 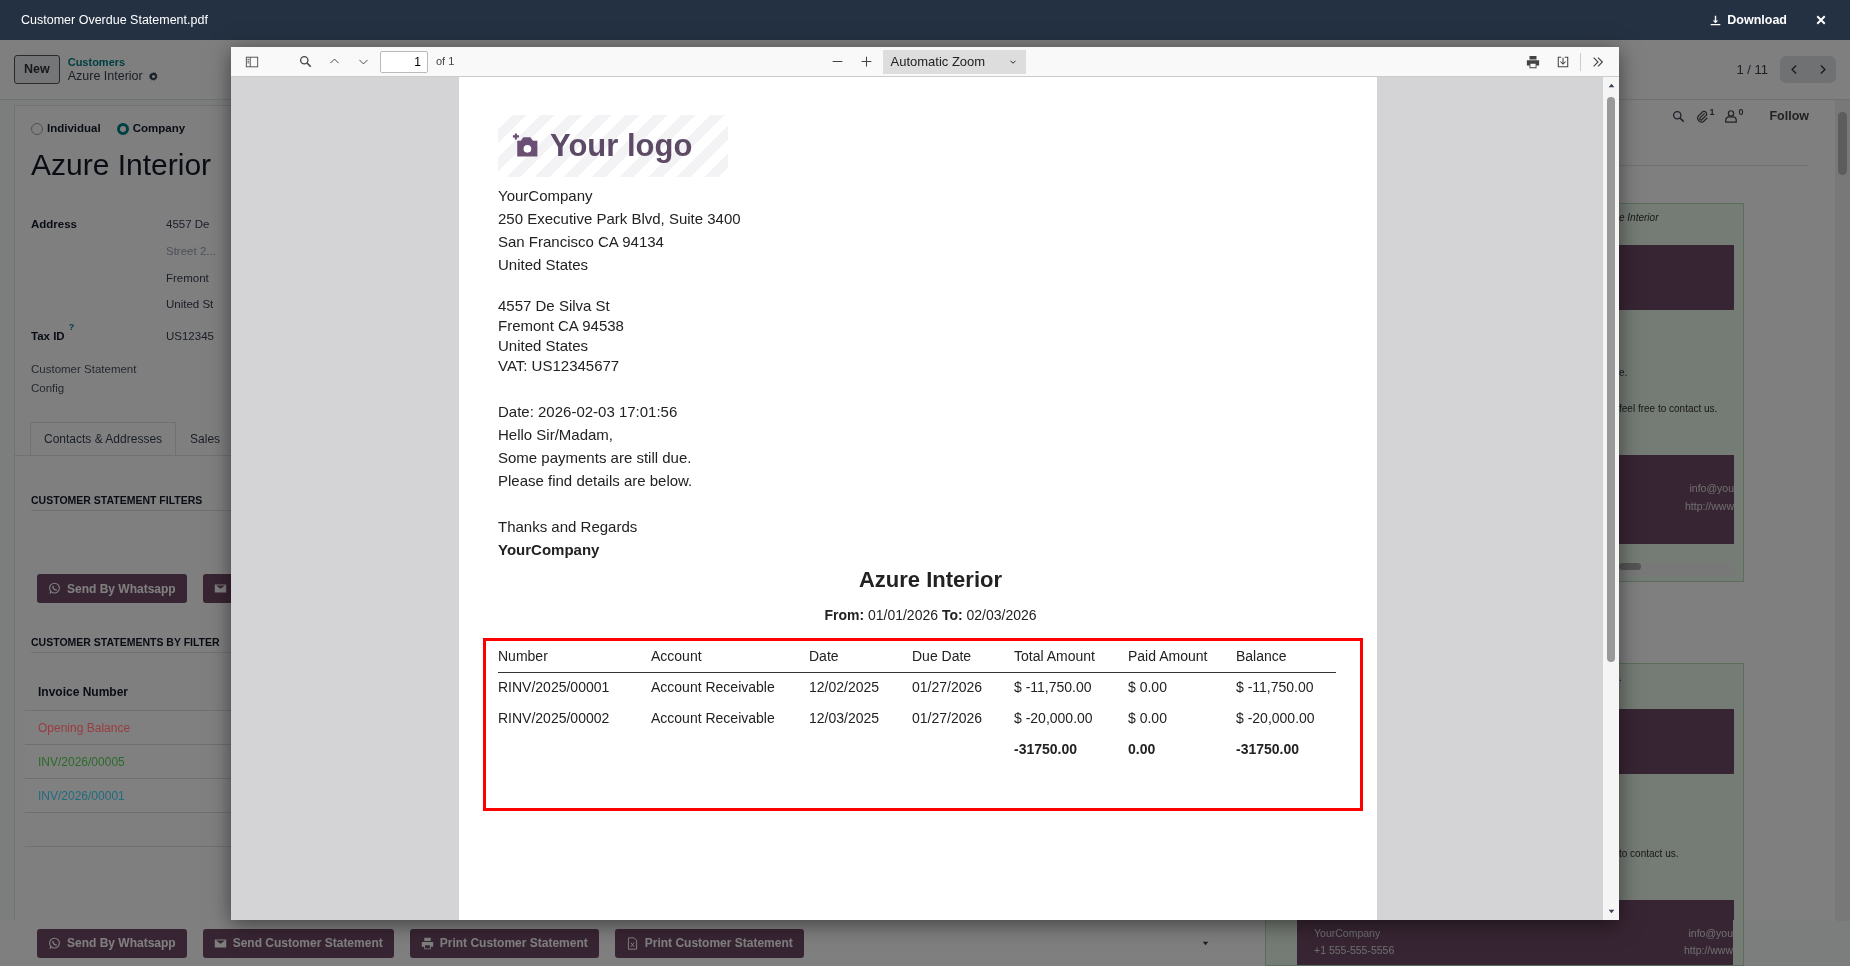 I want to click on plus-icon, so click(x=866, y=61).